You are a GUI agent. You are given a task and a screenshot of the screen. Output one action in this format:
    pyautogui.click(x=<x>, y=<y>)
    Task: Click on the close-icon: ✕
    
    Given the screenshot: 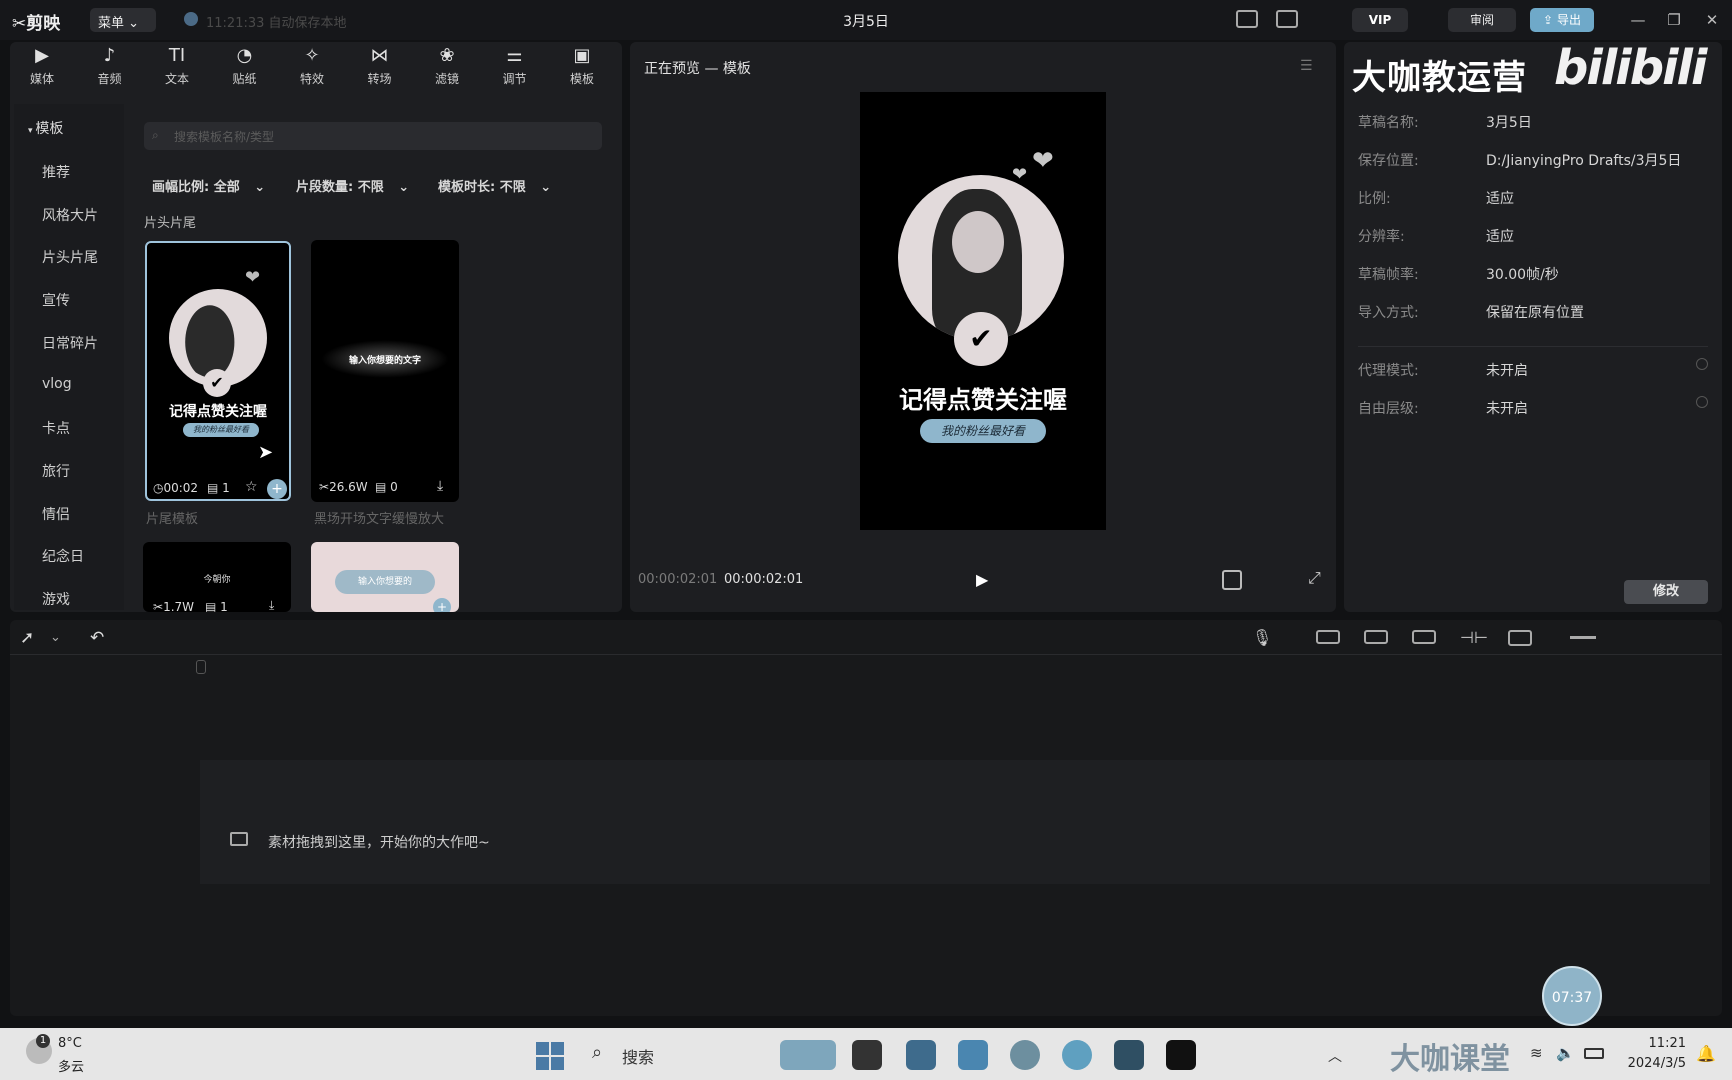 What is the action you would take?
    pyautogui.click(x=1712, y=20)
    